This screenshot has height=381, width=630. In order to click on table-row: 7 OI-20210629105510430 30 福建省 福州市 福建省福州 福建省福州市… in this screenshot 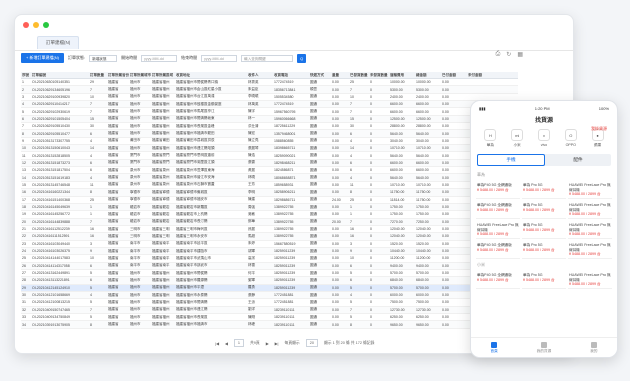, I will do `click(269, 127)`.